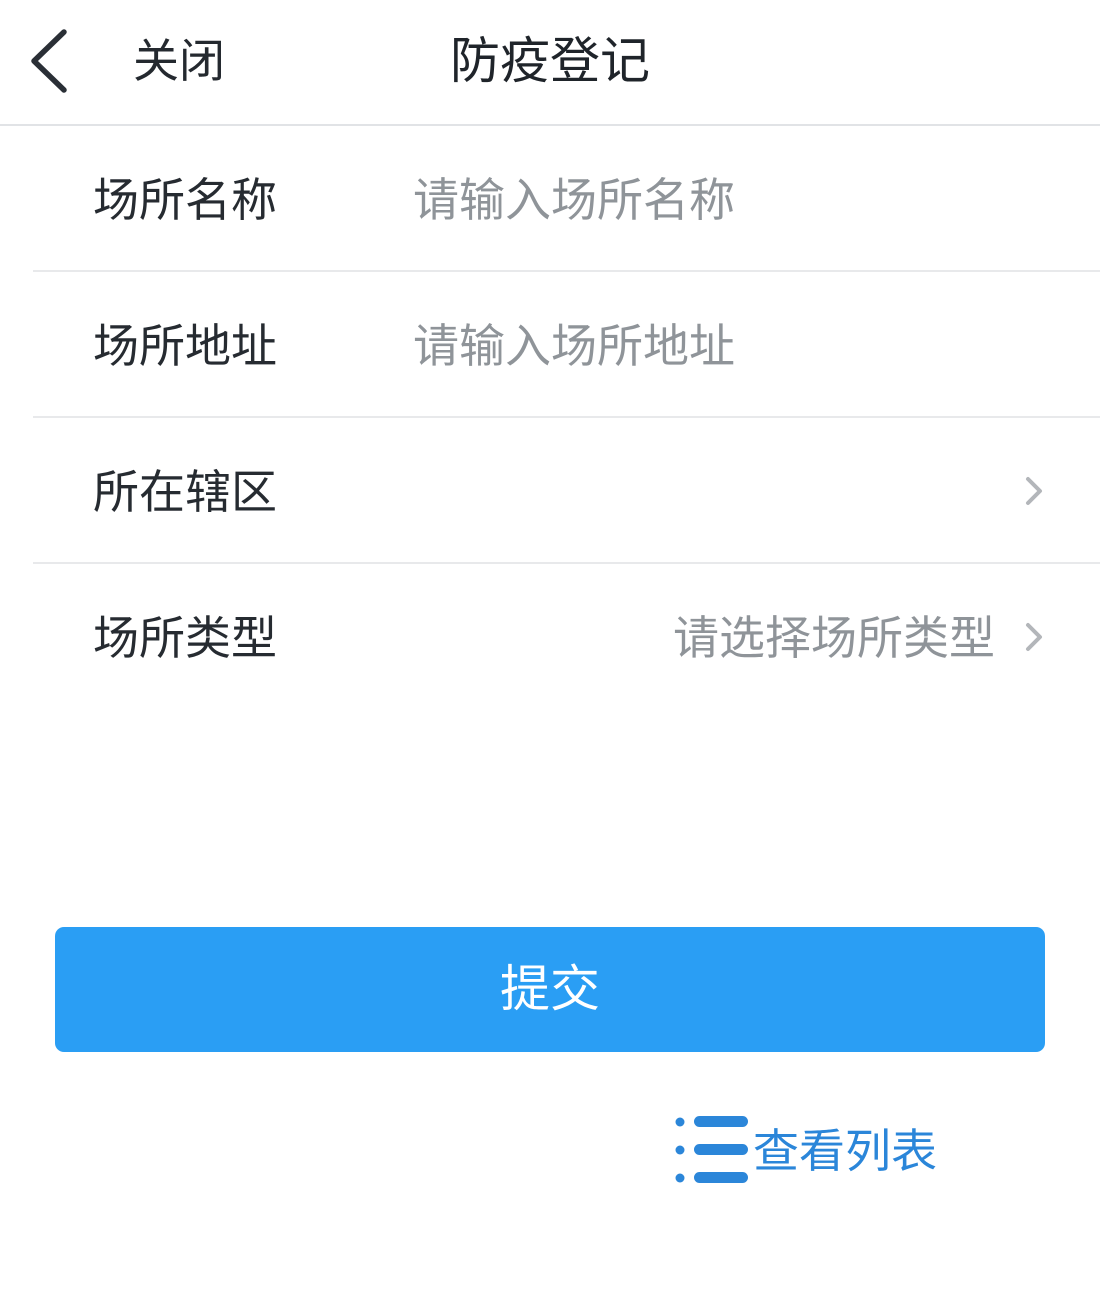 This screenshot has height=1302, width=1100. Describe the element at coordinates (711, 1149) in the screenshot. I see `list-icon` at that location.